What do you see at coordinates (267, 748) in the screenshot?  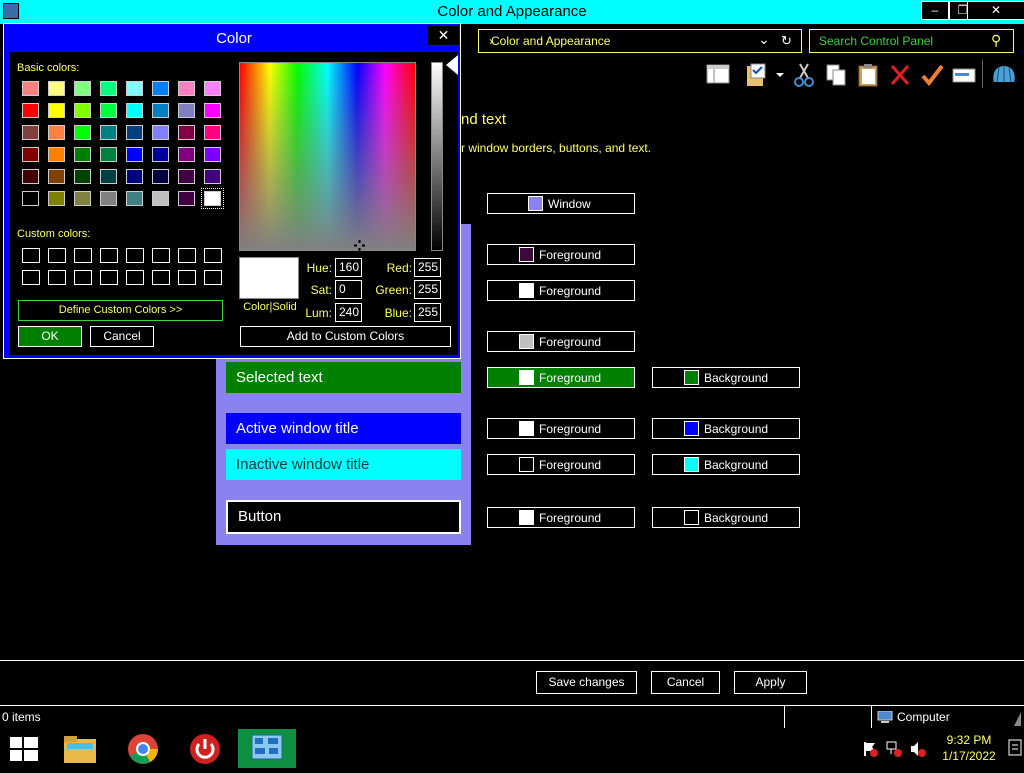 I see `control-panel-taskbar-button` at bounding box center [267, 748].